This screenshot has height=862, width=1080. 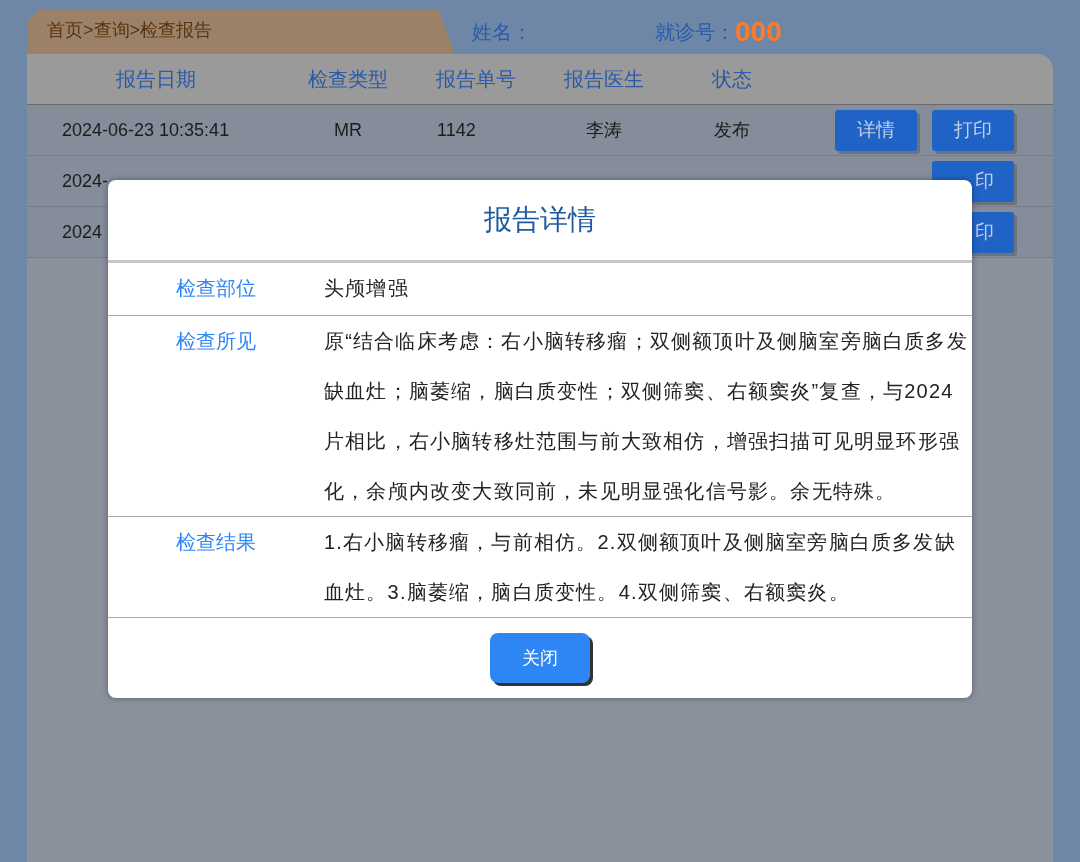 What do you see at coordinates (876, 130) in the screenshot?
I see `details-button: 详情` at bounding box center [876, 130].